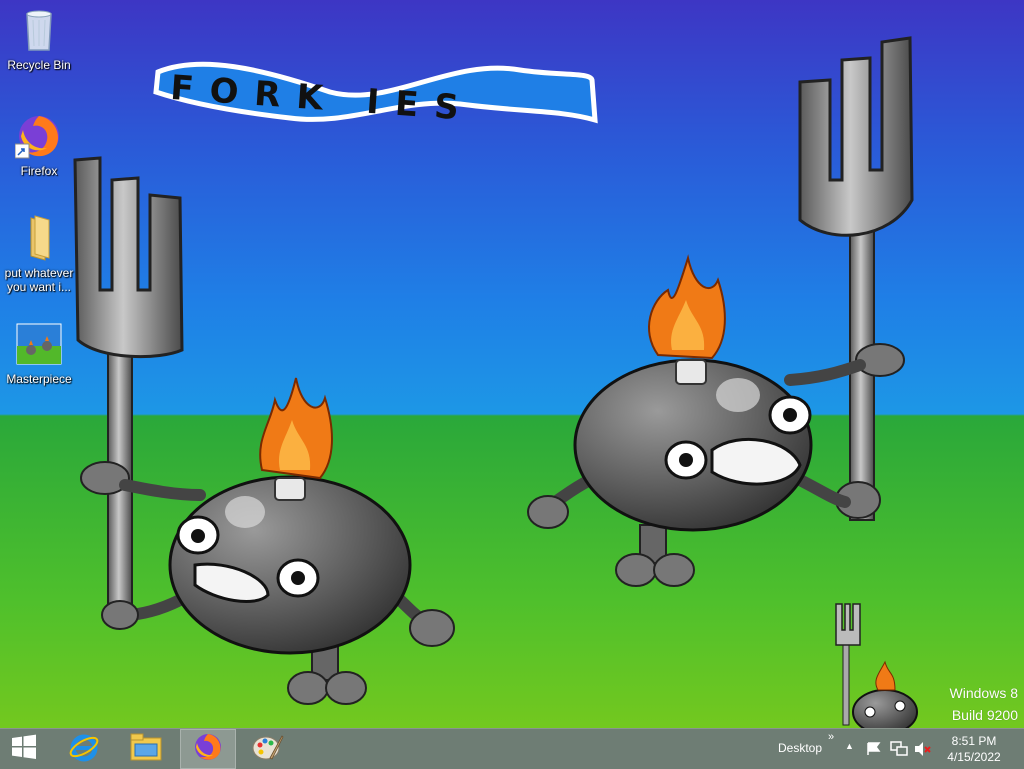 The image size is (1024, 769). Describe the element at coordinates (983, 693) in the screenshot. I see `watermark-line-1: Windows 8` at that location.